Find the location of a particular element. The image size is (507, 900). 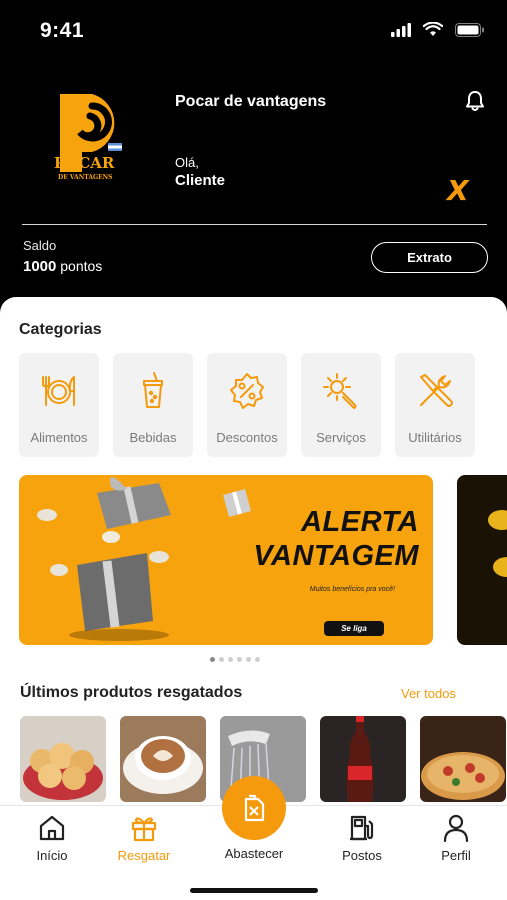

svg-text: POCAR is located at coordinates (84, 163).